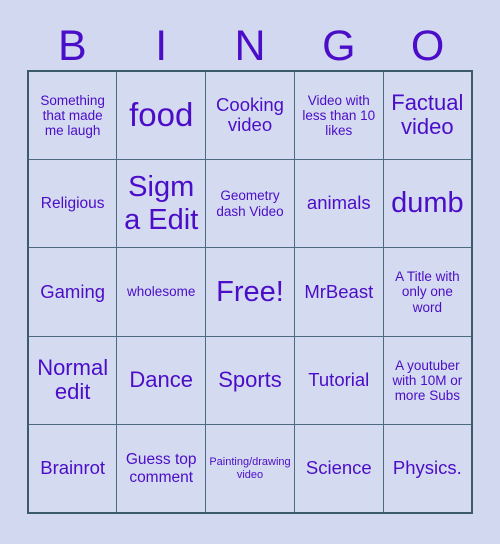 This screenshot has height=544, width=500. I want to click on bingo-cell: MrBeast, so click(338, 292).